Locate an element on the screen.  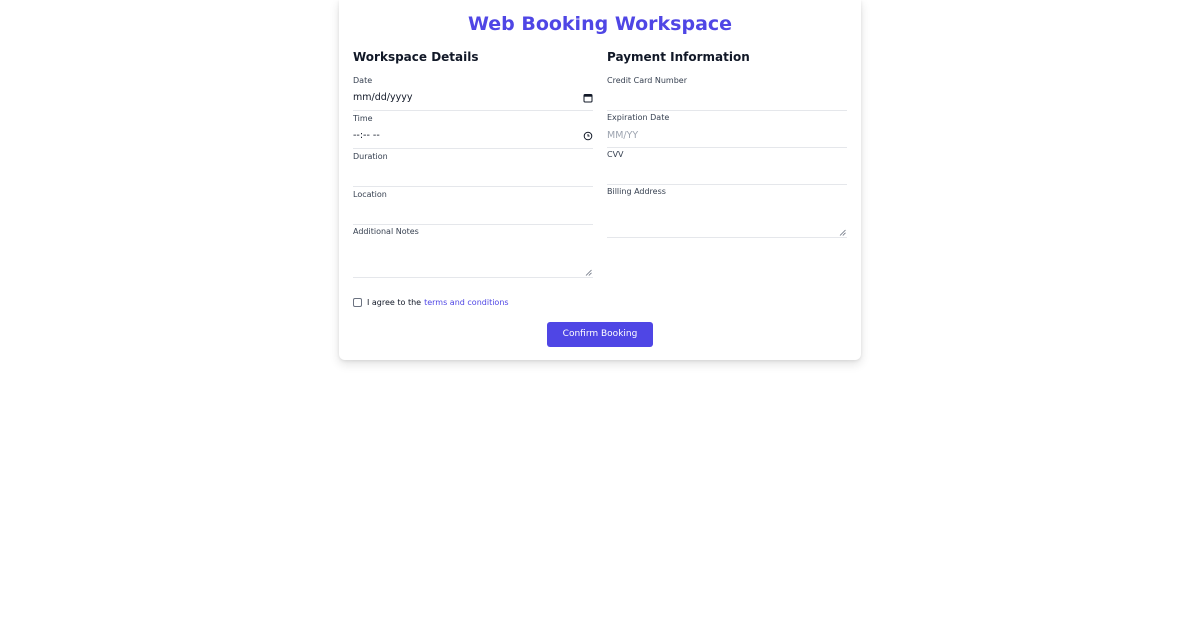
notes-textarea is located at coordinates (473, 258).